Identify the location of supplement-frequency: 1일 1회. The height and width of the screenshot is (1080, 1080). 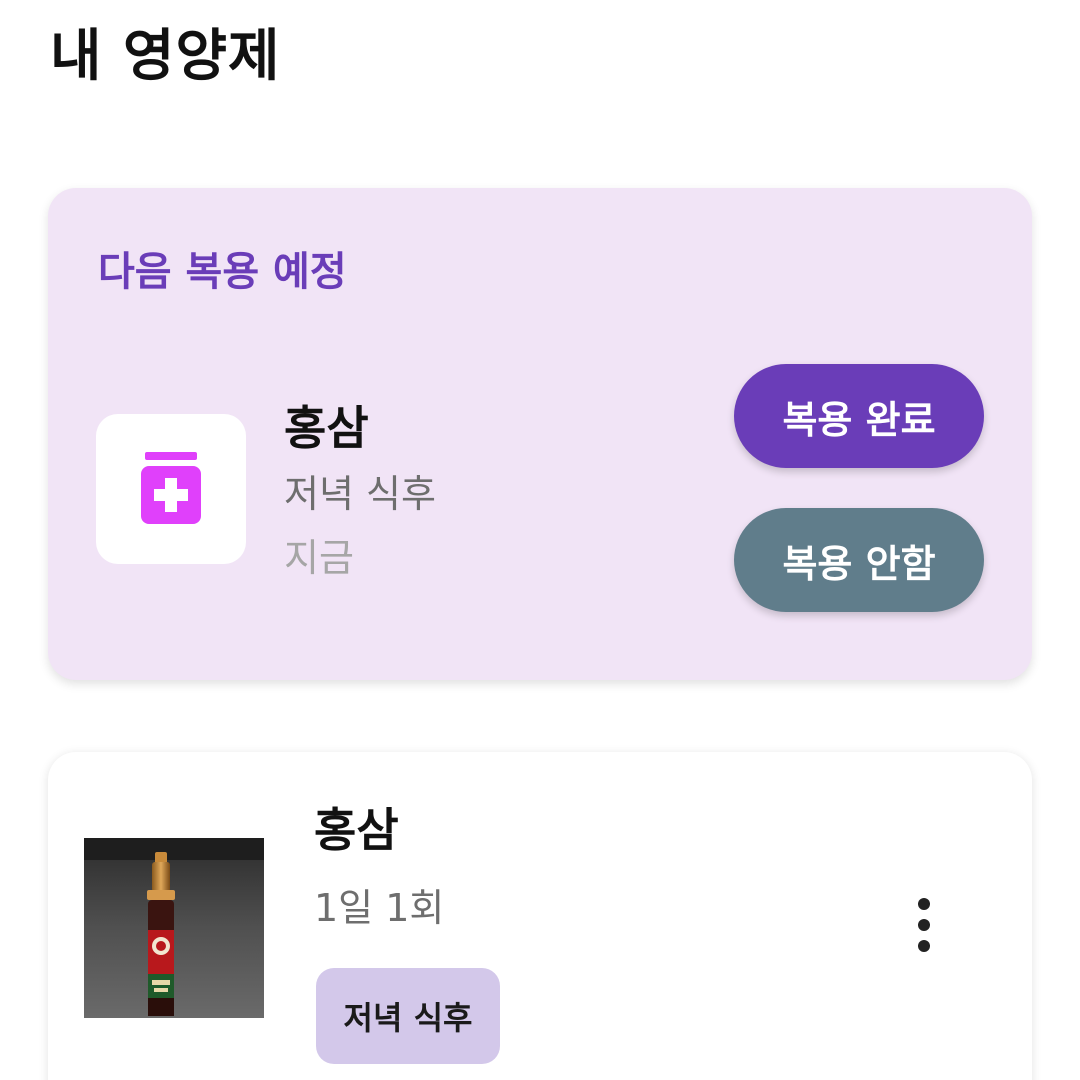
(379, 908).